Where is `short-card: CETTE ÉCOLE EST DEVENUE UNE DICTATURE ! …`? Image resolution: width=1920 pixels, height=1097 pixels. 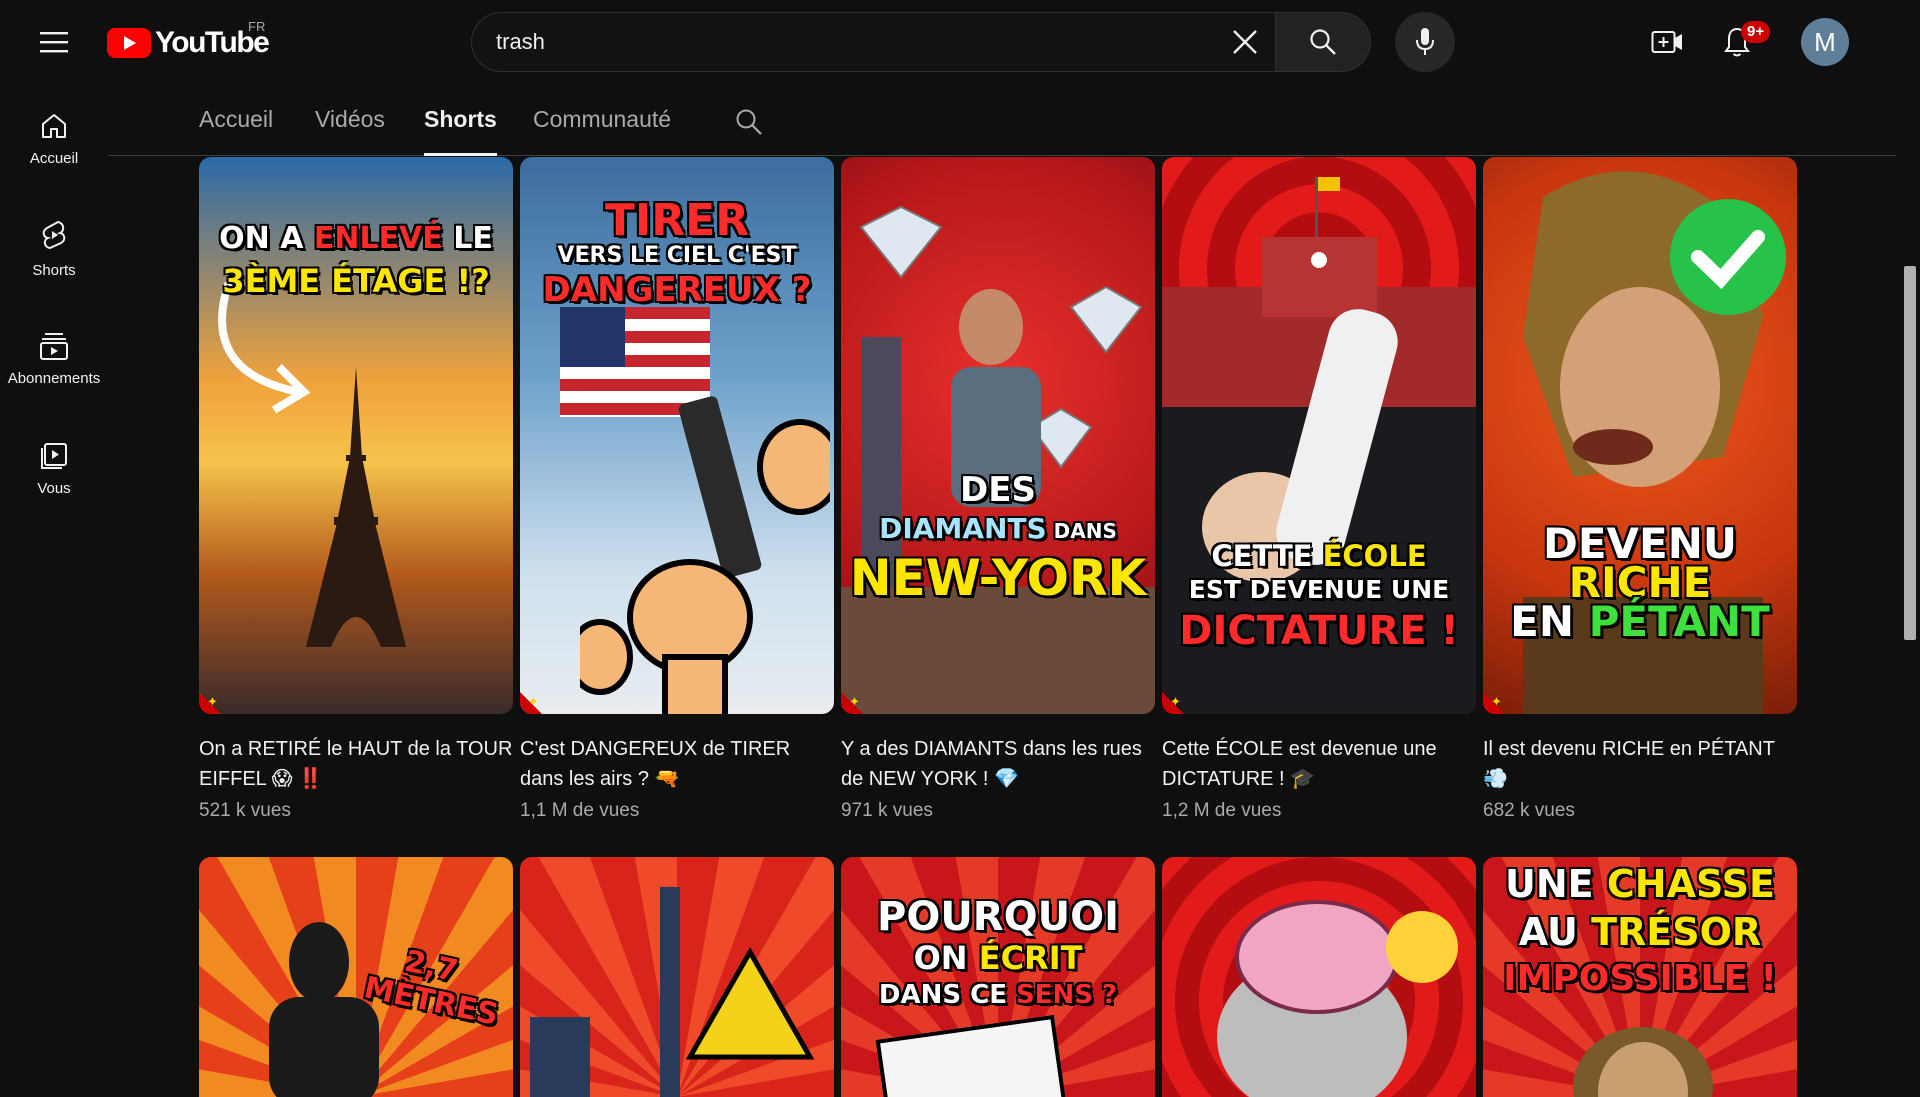
short-card: CETTE ÉCOLE EST DEVENUE UNE DICTATURE ! … is located at coordinates (1319, 489).